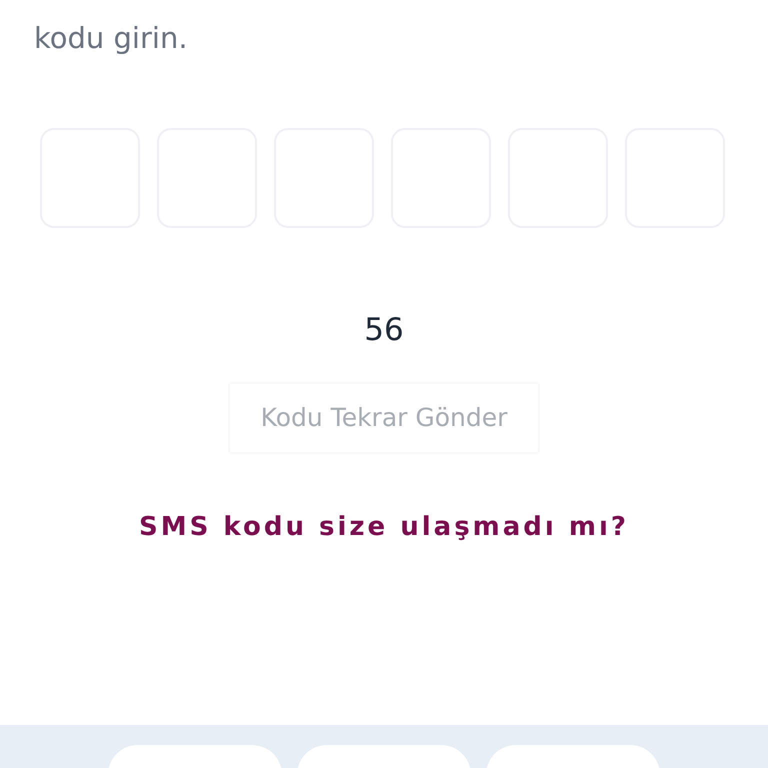  What do you see at coordinates (111, 38) in the screenshot?
I see `instruction-text: kodu girin.` at bounding box center [111, 38].